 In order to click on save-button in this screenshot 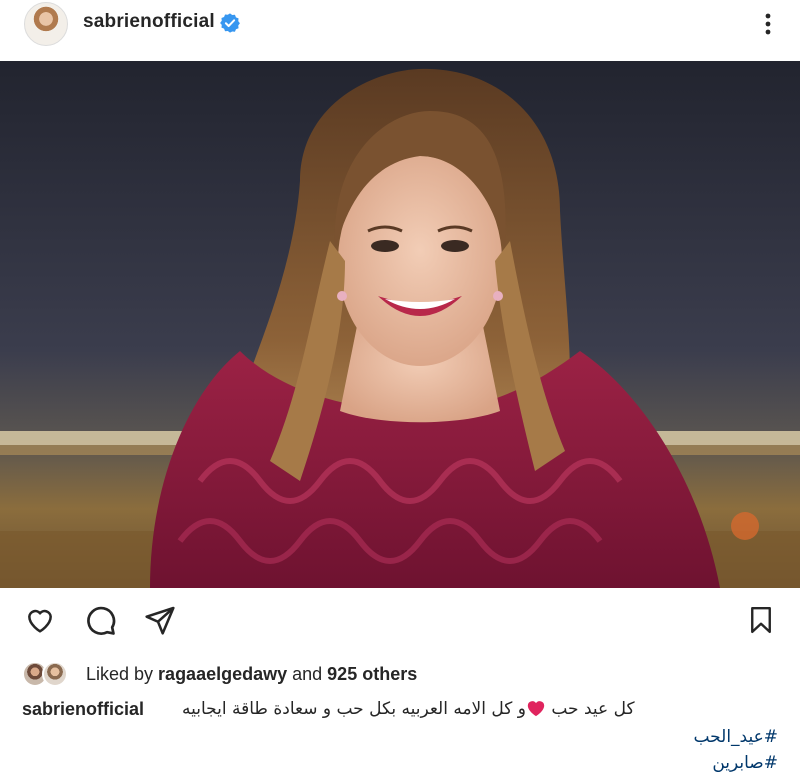, I will do `click(761, 620)`.